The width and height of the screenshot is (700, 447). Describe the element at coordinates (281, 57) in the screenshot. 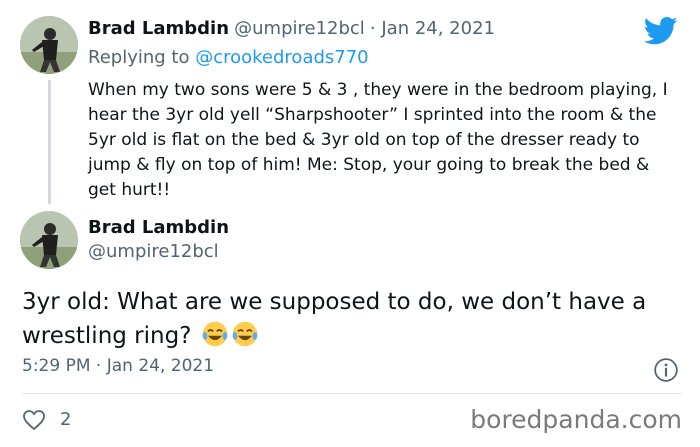

I see `replying-to-mention: @crookedroads770` at that location.